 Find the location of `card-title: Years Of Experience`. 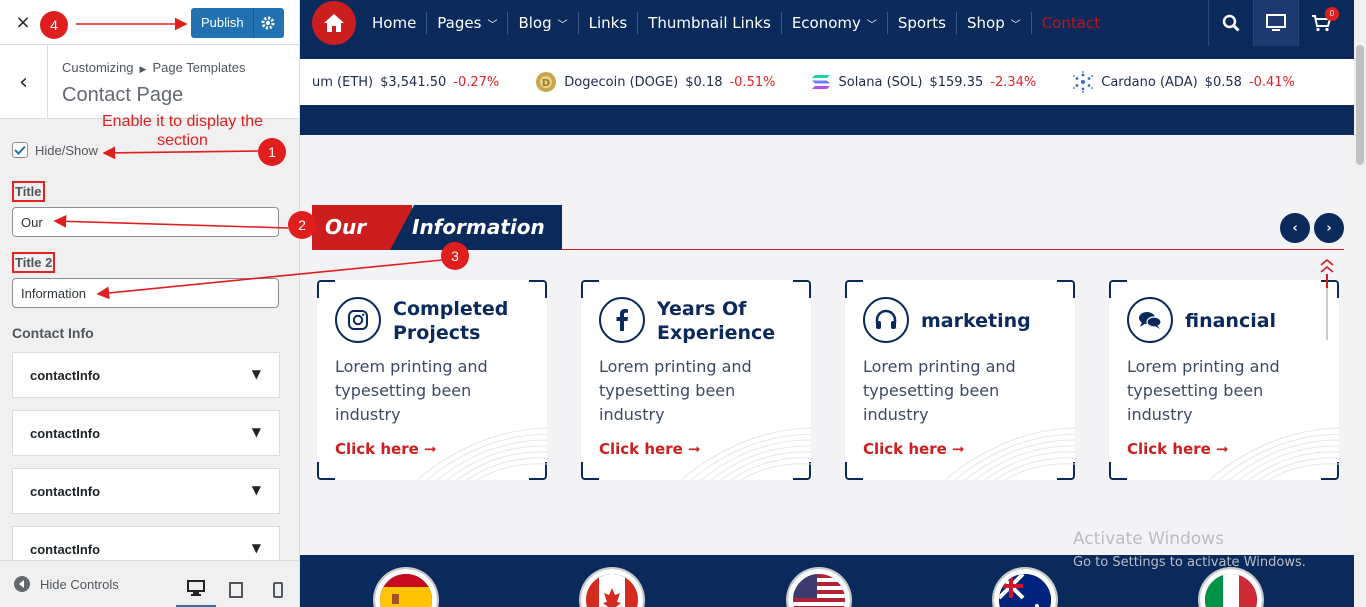

card-title: Years Of Experience is located at coordinates (716, 321).